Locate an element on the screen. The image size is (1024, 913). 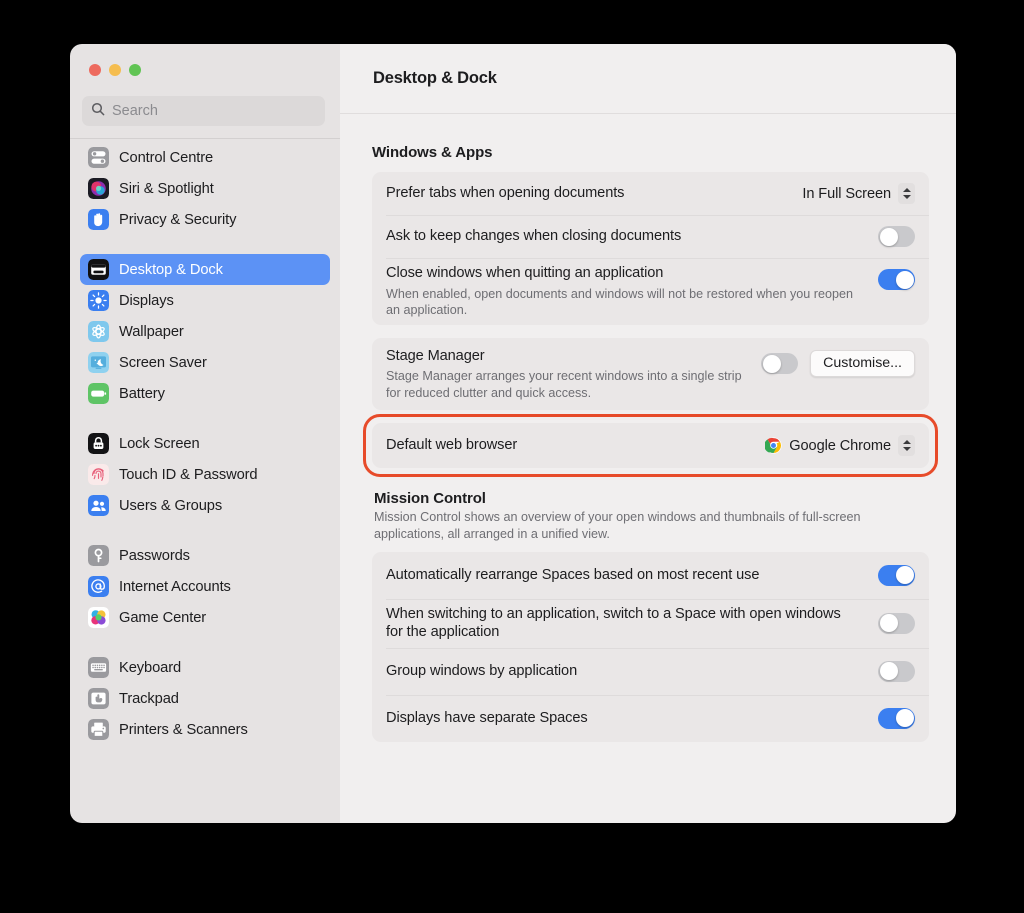
row-default-web-browser: Default web browser Google Chrome is located at coordinates (650, 445).